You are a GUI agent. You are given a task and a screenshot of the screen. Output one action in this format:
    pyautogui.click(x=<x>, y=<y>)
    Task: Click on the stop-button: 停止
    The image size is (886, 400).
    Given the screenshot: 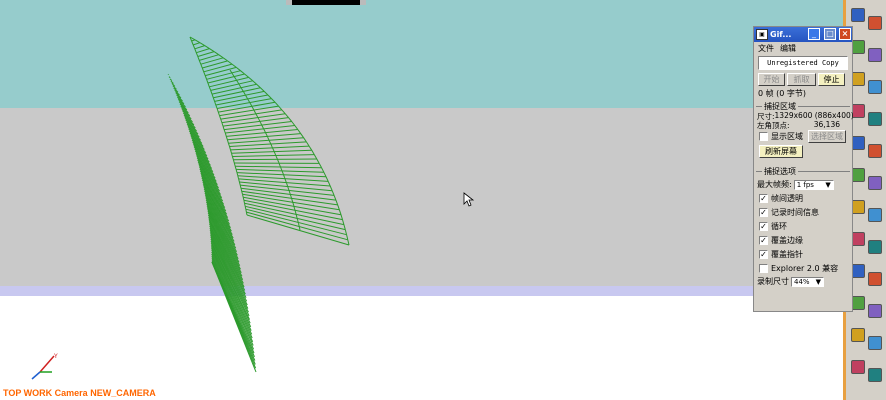 What is the action you would take?
    pyautogui.click(x=831, y=79)
    